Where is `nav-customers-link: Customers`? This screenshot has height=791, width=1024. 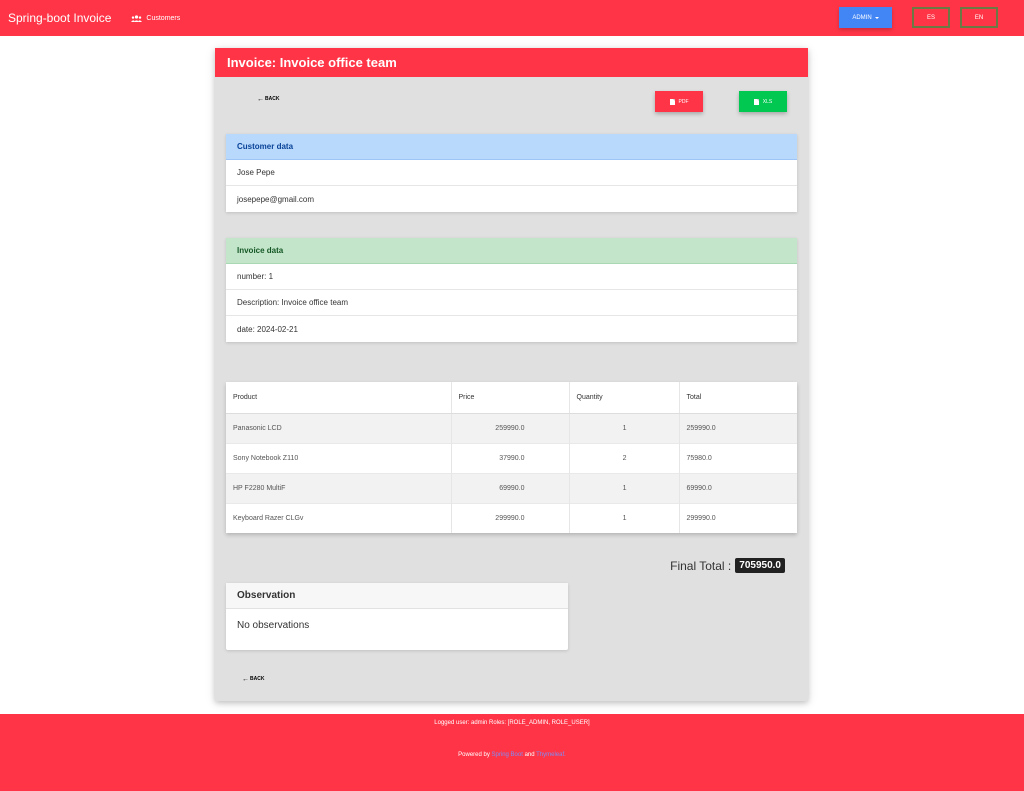 nav-customers-link: Customers is located at coordinates (155, 18).